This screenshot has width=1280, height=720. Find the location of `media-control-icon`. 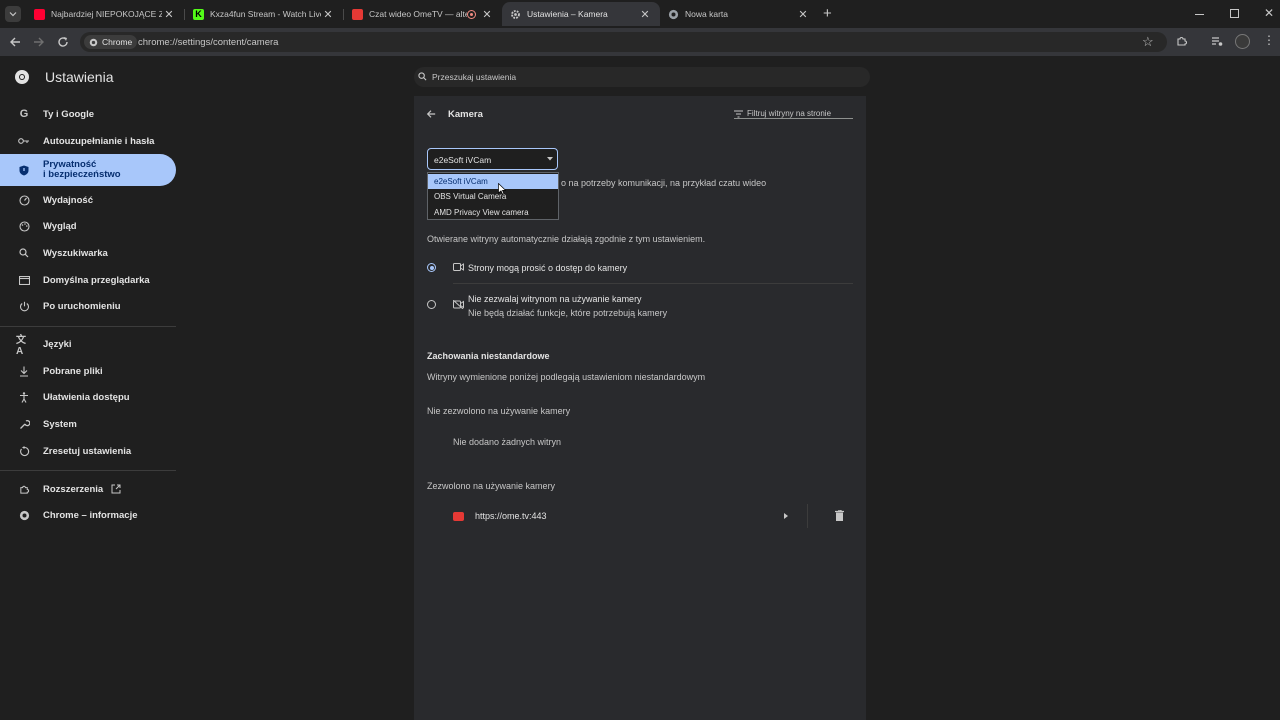

media-control-icon is located at coordinates (1217, 41).